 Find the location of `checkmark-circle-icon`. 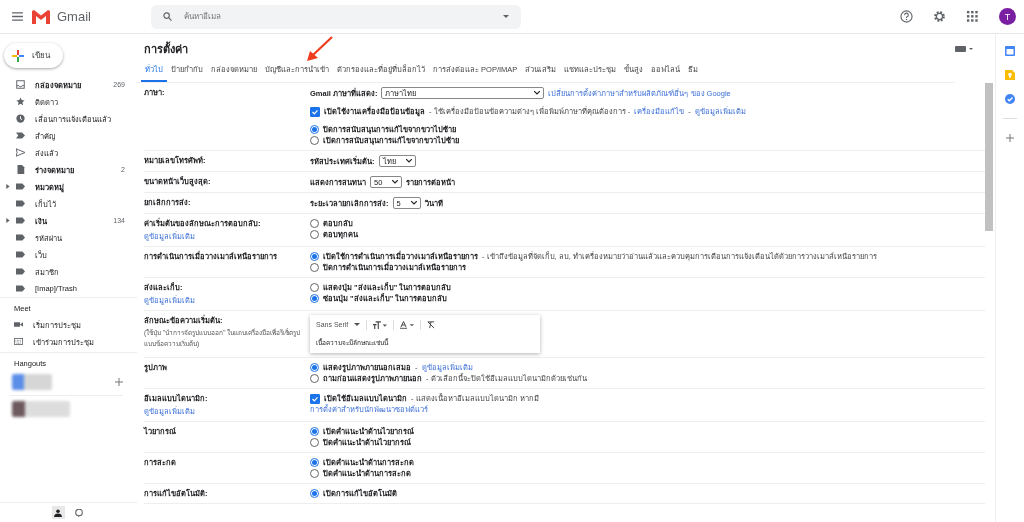

checkmark-circle-icon is located at coordinates (1010, 99).